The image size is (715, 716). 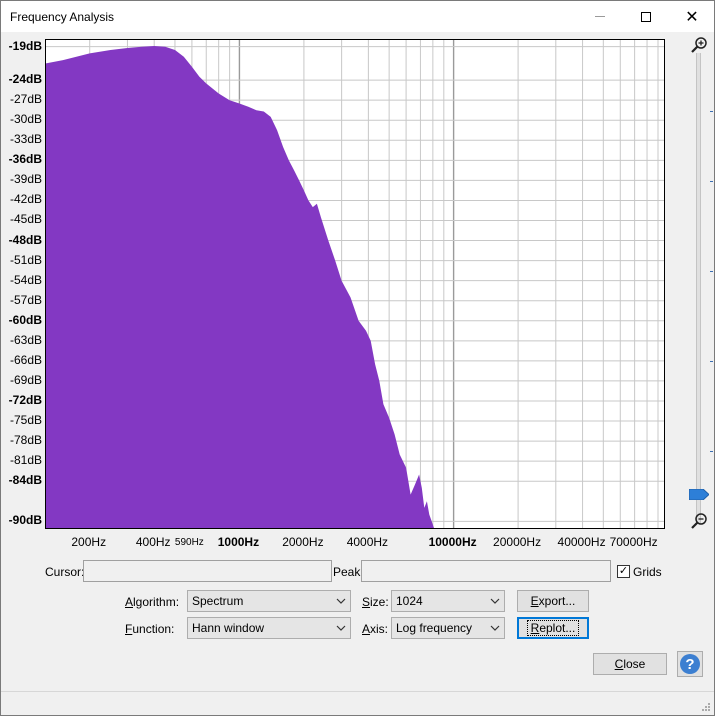 What do you see at coordinates (379, 629) in the screenshot?
I see `axis-label-rest: xis:` at bounding box center [379, 629].